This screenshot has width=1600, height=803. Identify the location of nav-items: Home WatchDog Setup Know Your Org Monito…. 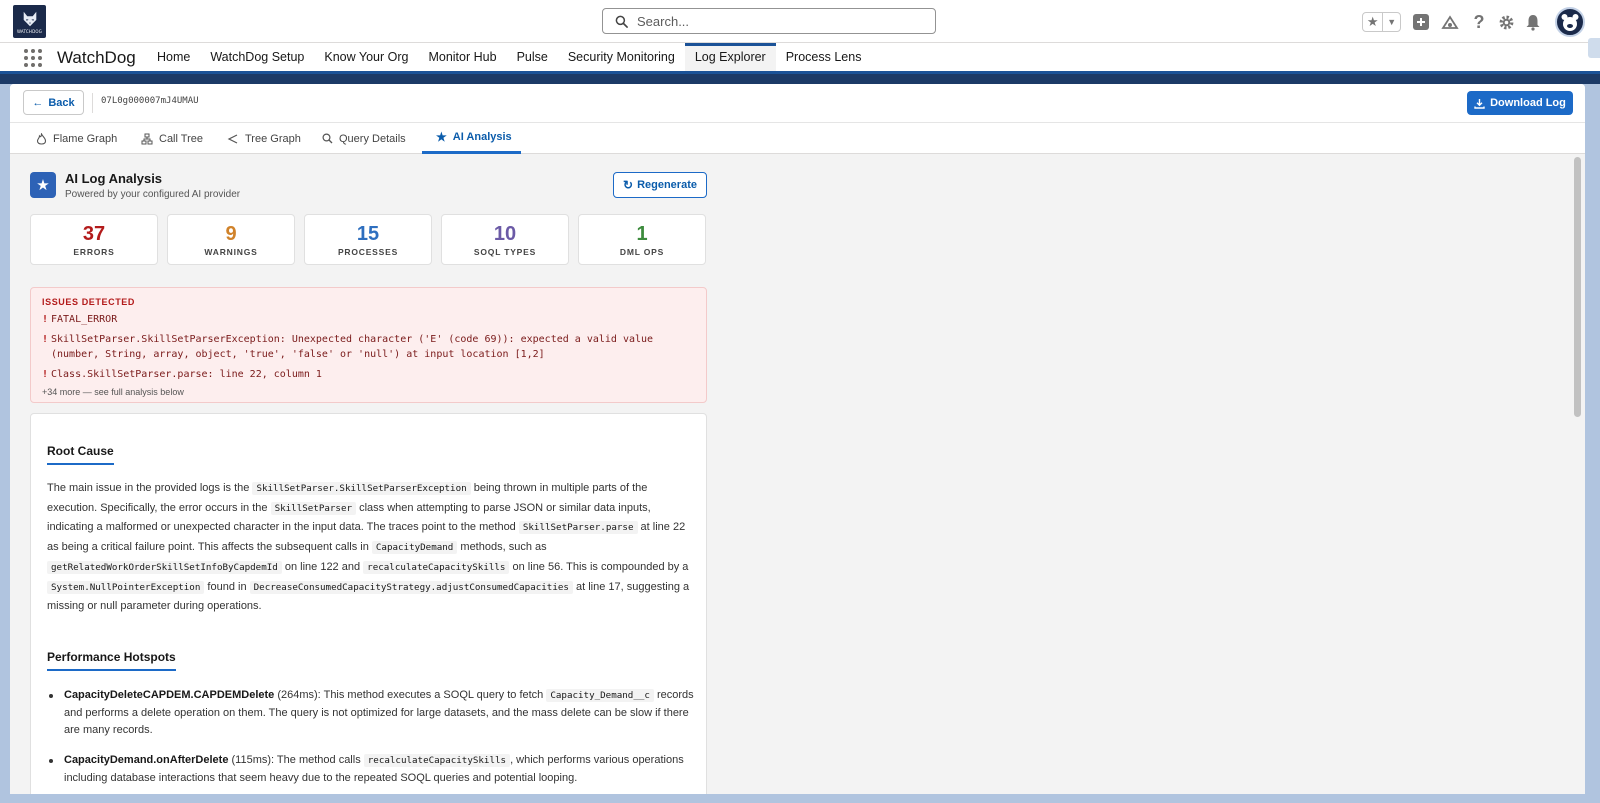
(509, 57).